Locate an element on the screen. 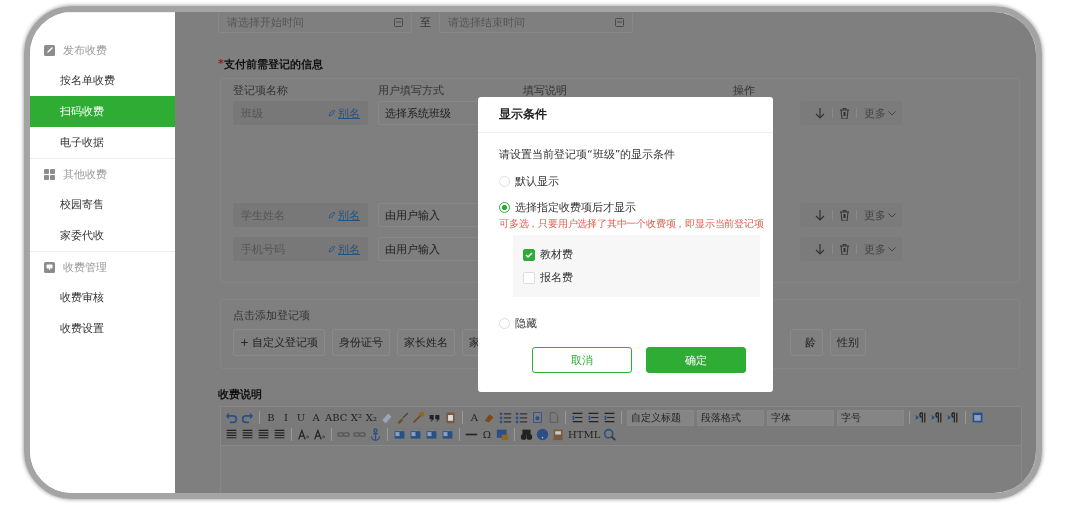  fee-checkbox: 教材费 is located at coordinates (636, 254).